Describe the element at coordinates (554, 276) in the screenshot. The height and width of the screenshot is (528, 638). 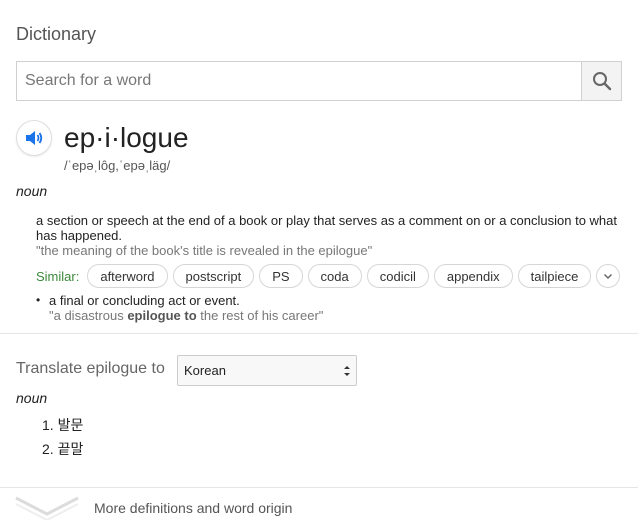
I see `similar-chip-tailpiece: tailpiece` at that location.